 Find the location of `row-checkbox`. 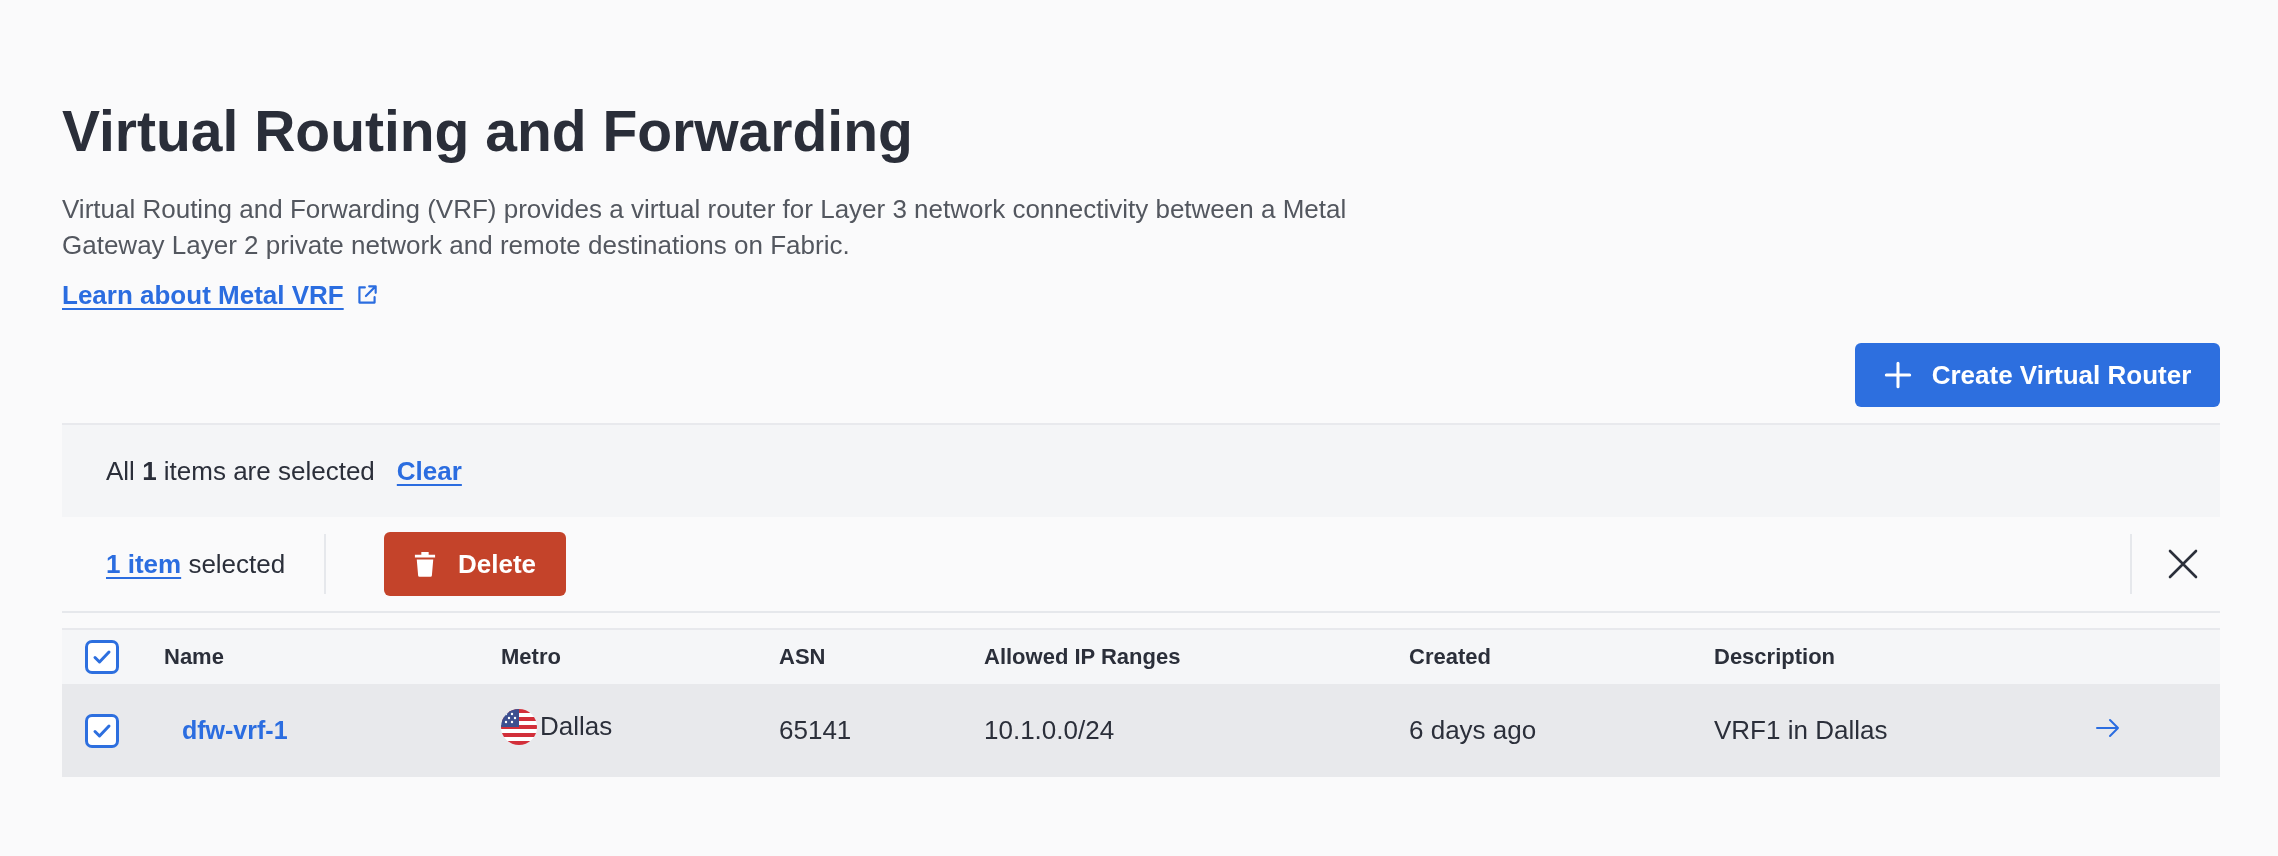

row-checkbox is located at coordinates (102, 730).